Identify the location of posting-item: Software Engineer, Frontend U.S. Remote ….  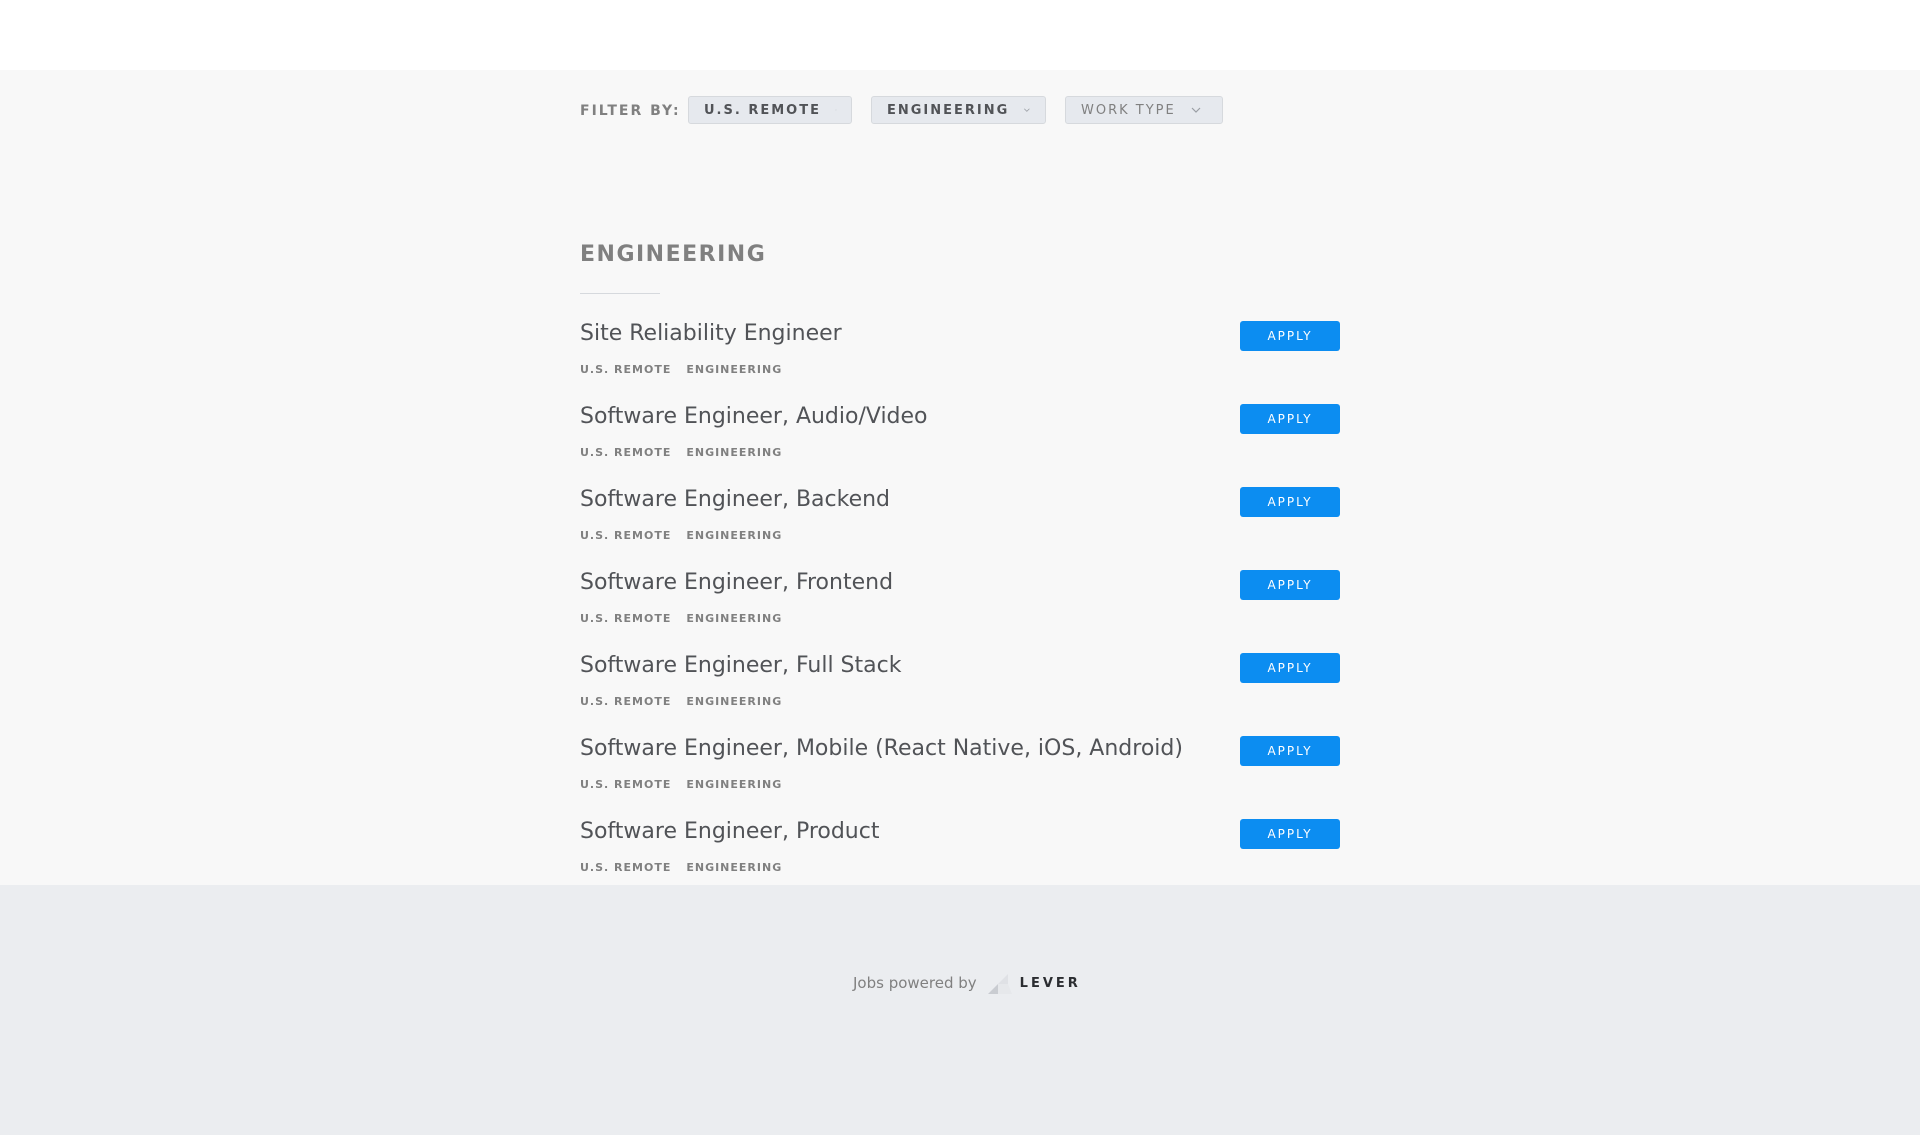
(960, 611).